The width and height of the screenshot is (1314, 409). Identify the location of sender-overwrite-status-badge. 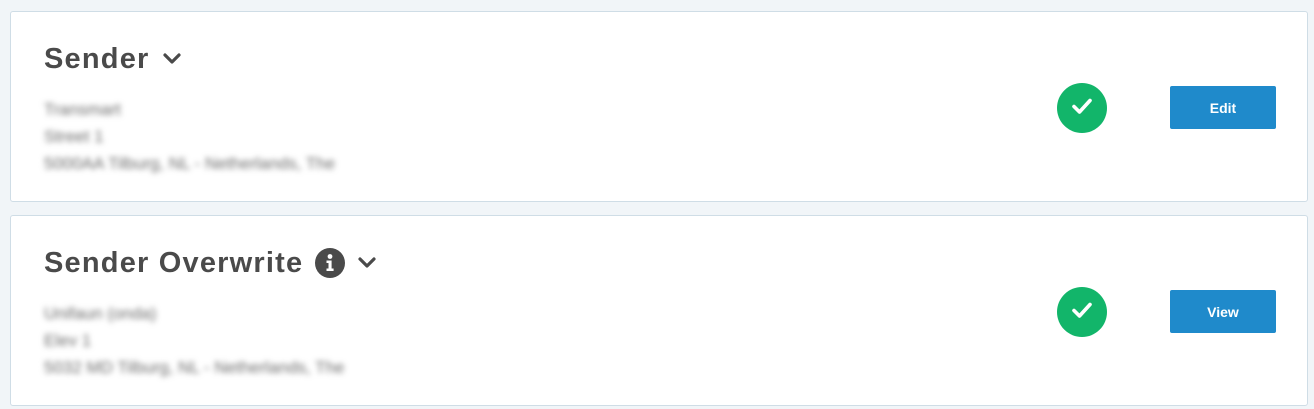
(1082, 312).